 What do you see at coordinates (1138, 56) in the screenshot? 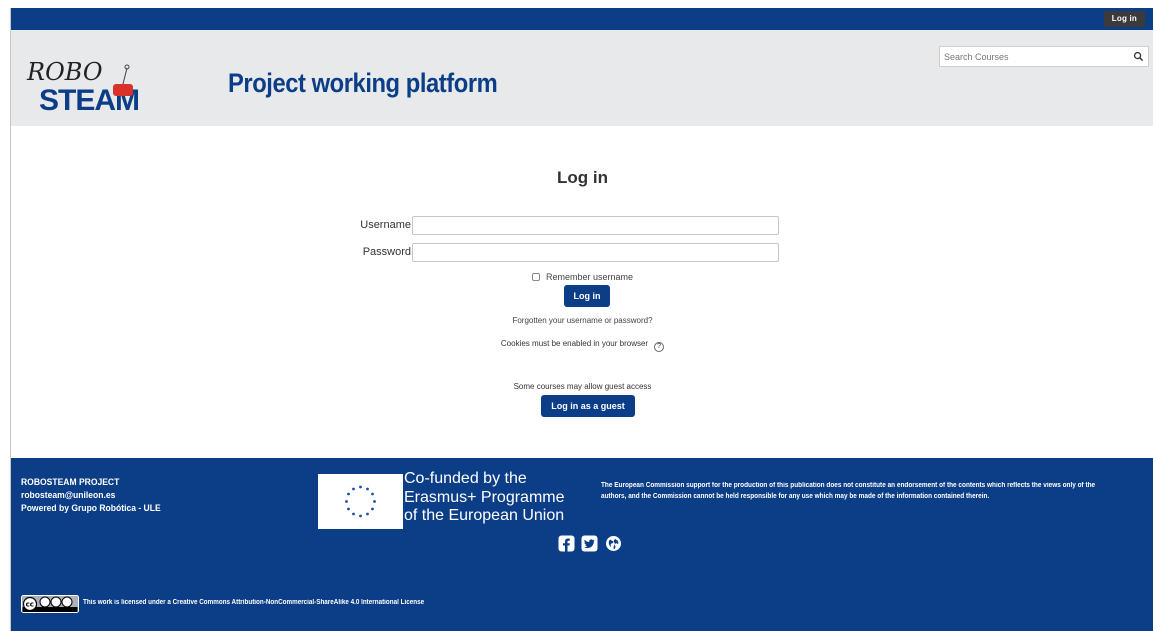
I see `search-icon` at bounding box center [1138, 56].